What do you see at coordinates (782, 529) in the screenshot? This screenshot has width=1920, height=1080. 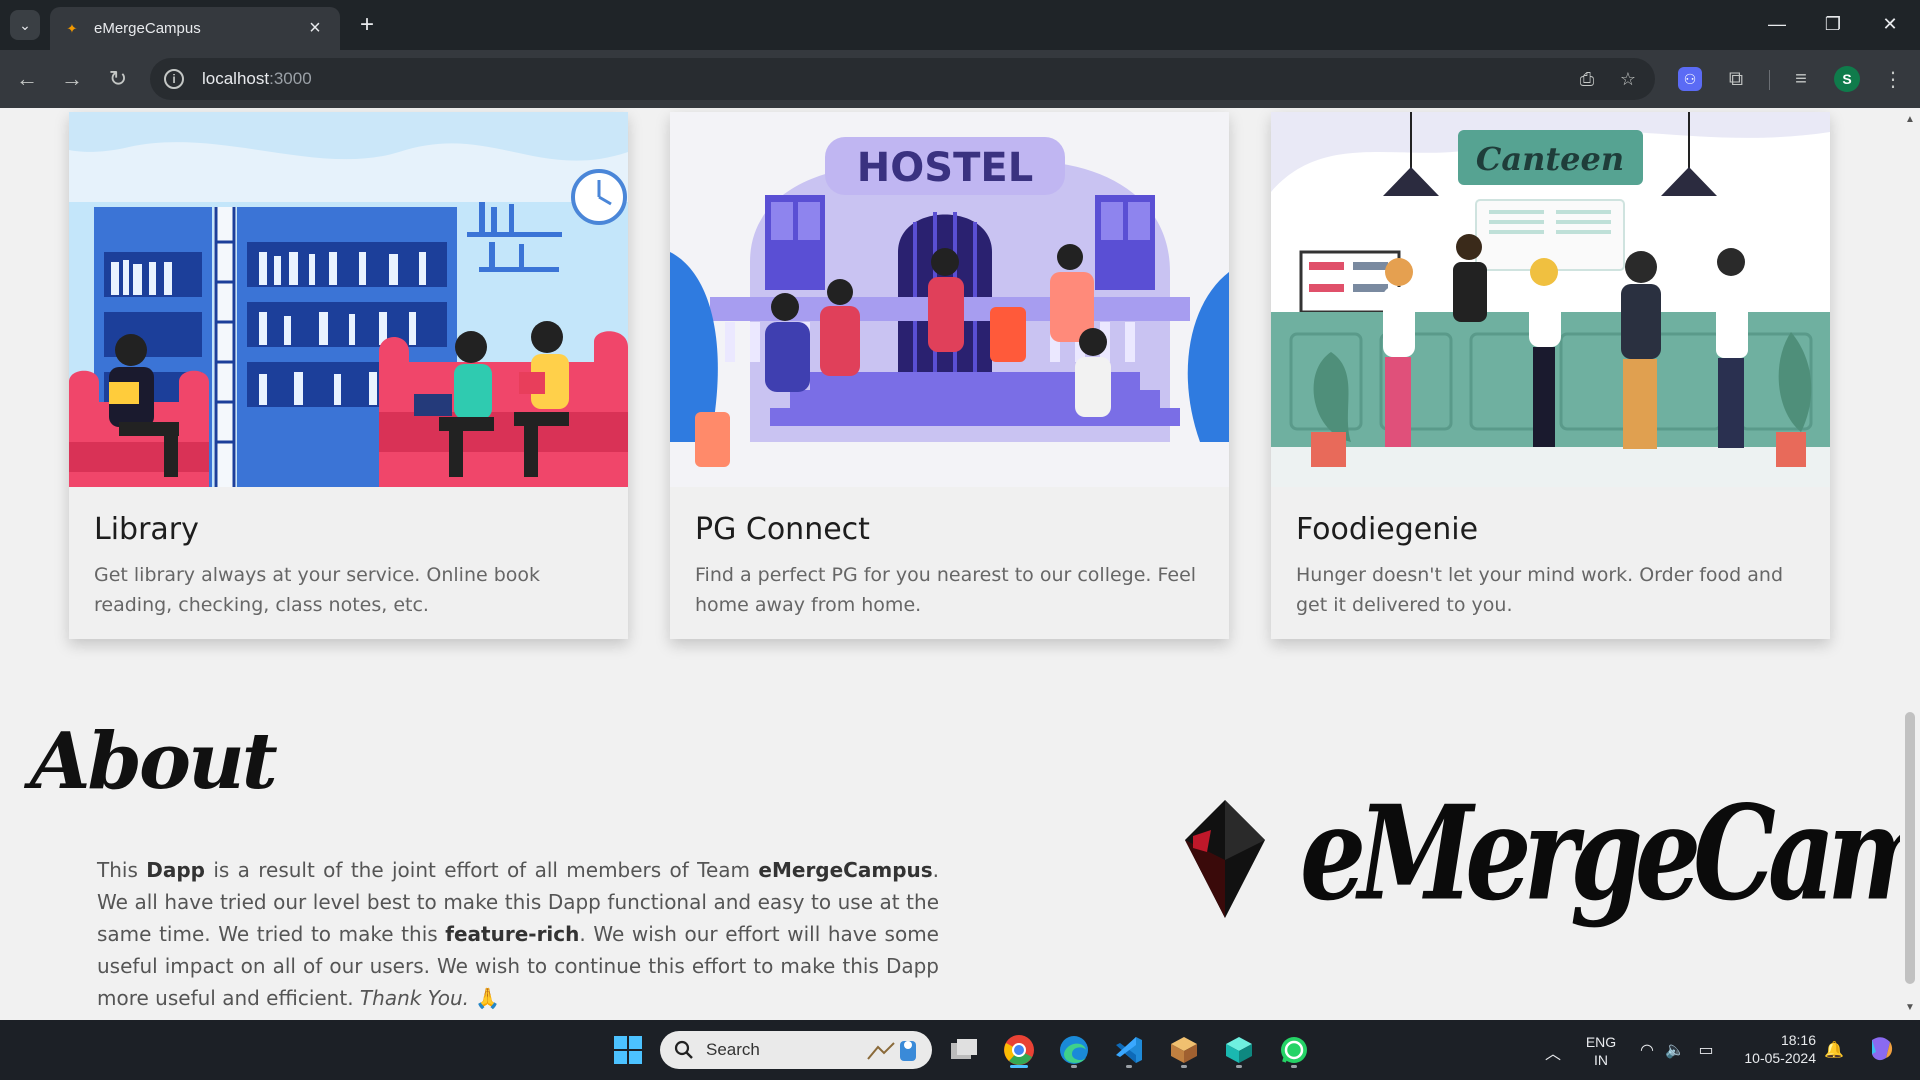 I see `card-title: PG Connect` at bounding box center [782, 529].